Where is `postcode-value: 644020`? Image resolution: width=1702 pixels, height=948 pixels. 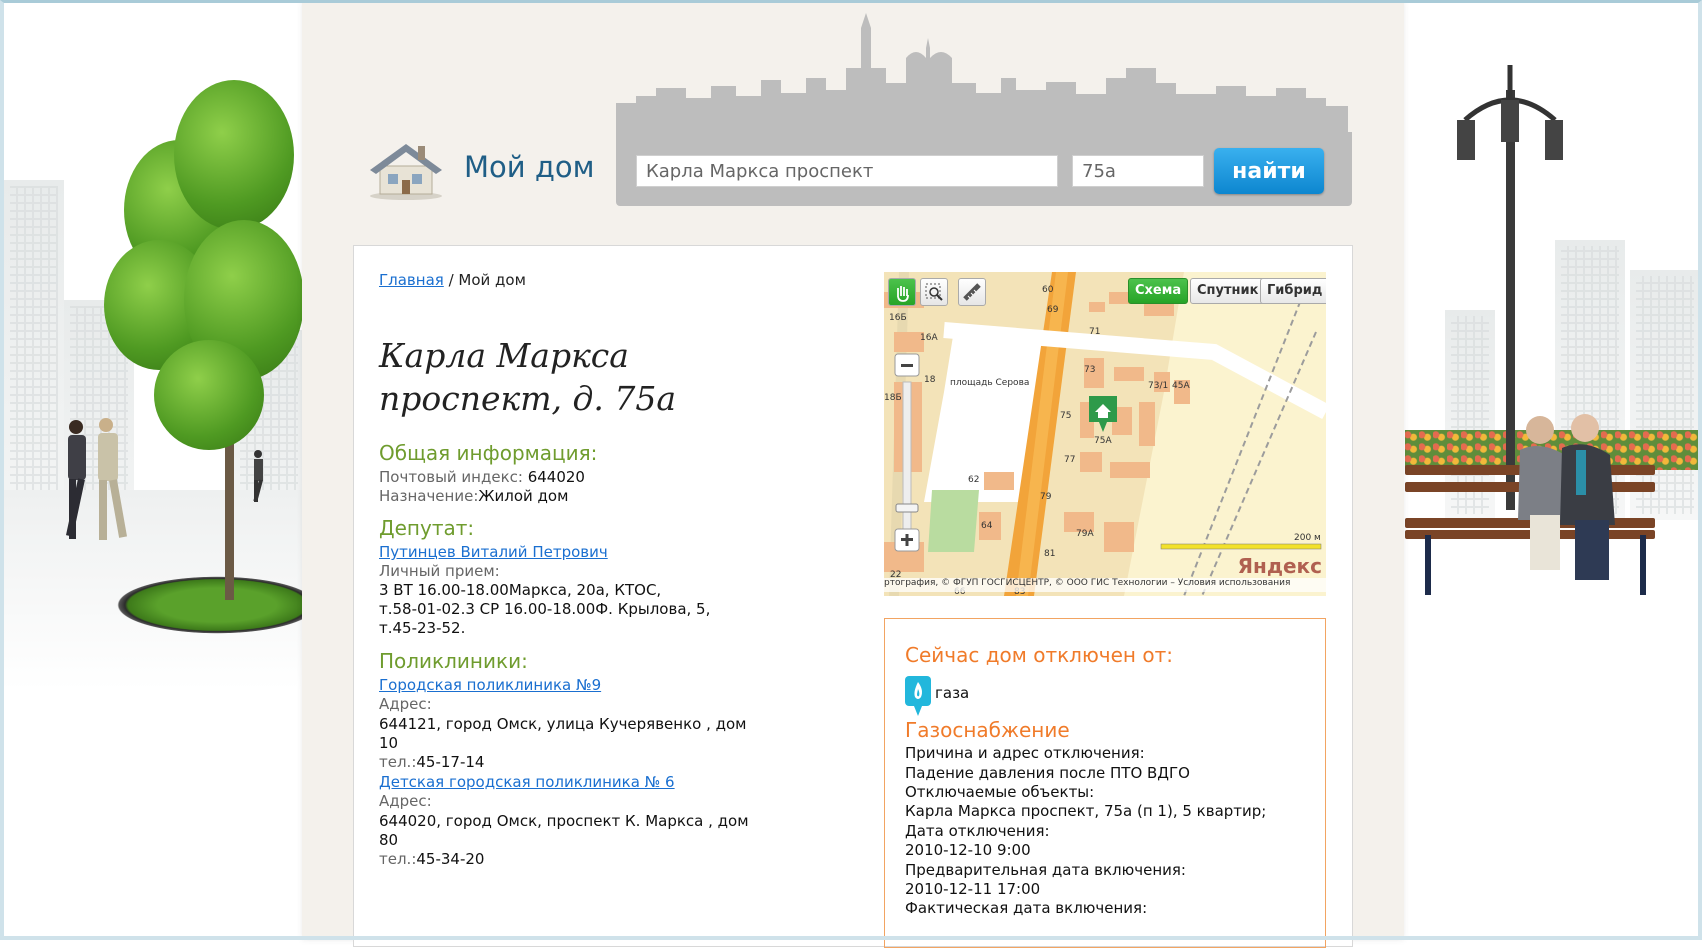 postcode-value: 644020 is located at coordinates (556, 477).